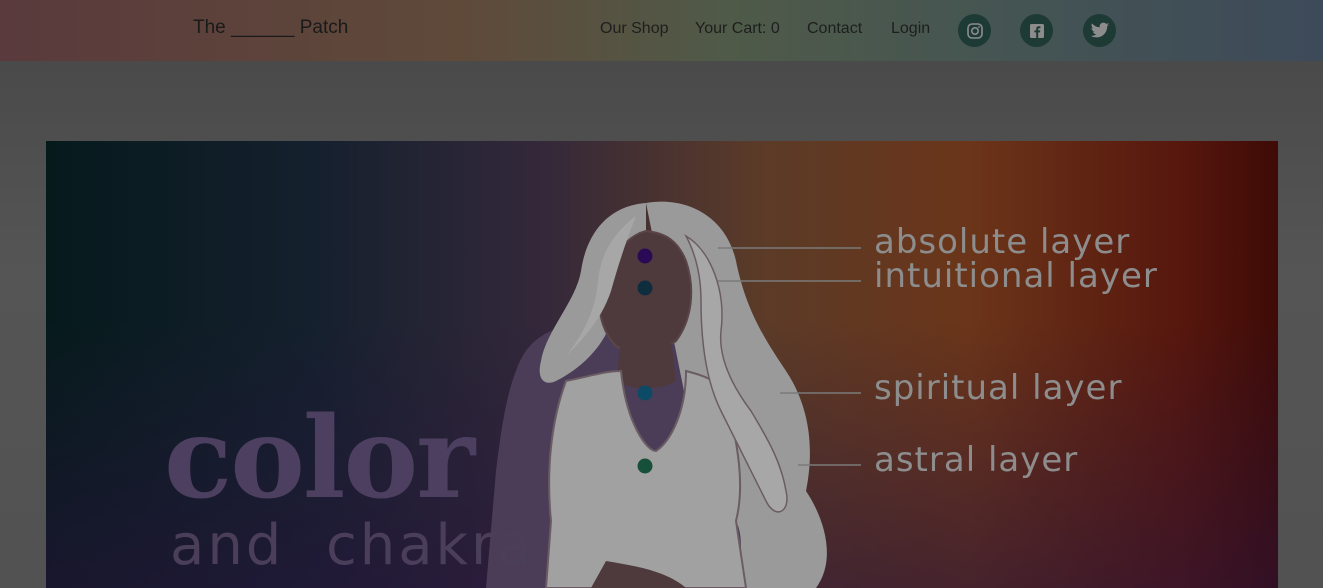 The image size is (1323, 588). What do you see at coordinates (998, 388) in the screenshot?
I see `layer-label-spiritual: spiritual layer` at bounding box center [998, 388].